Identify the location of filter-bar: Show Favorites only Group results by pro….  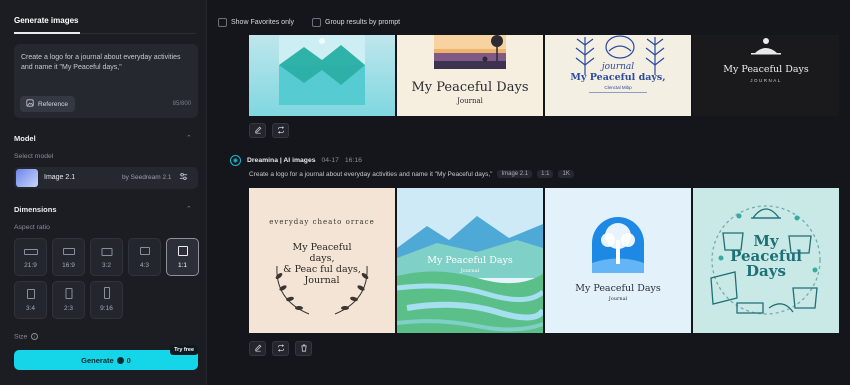
(314, 22).